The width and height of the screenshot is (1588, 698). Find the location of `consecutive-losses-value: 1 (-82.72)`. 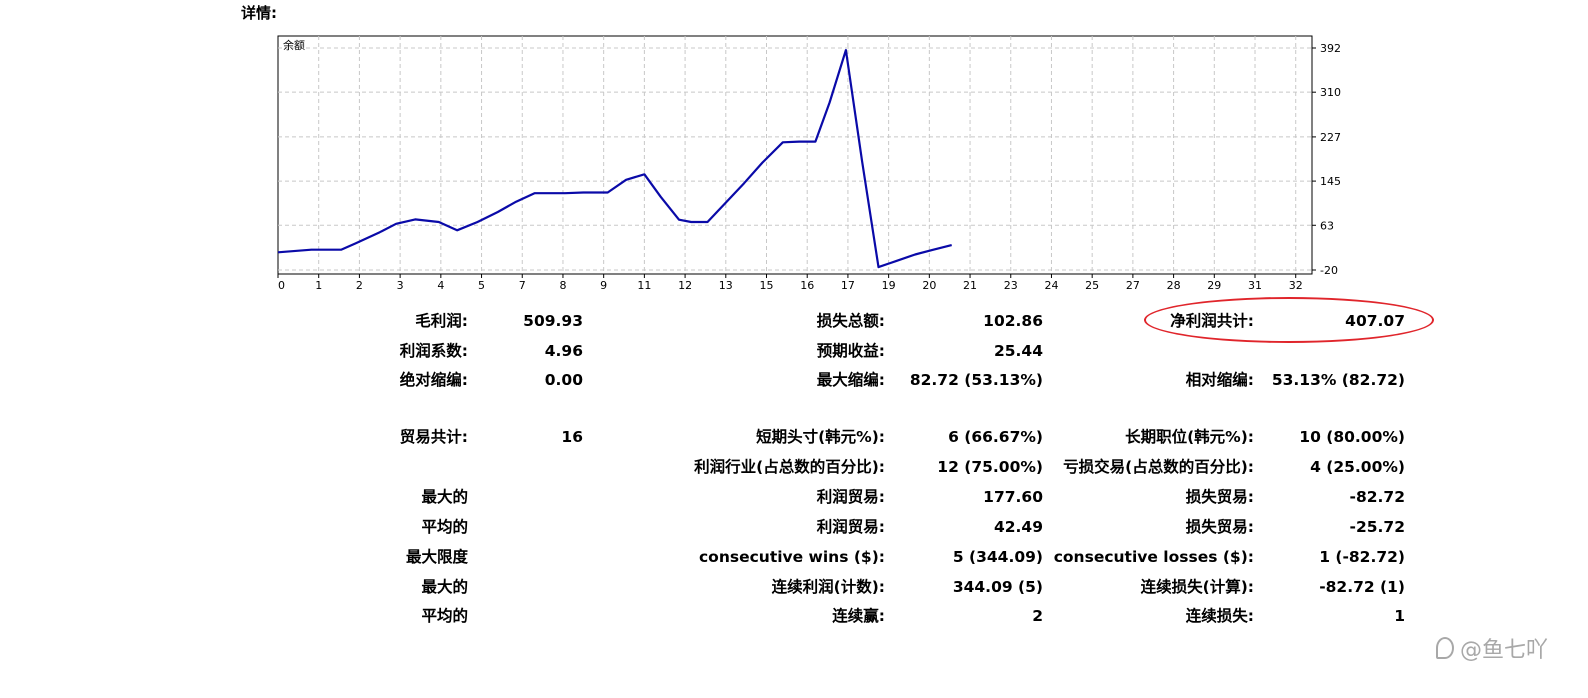

consecutive-losses-value: 1 (-82.72) is located at coordinates (1362, 557).